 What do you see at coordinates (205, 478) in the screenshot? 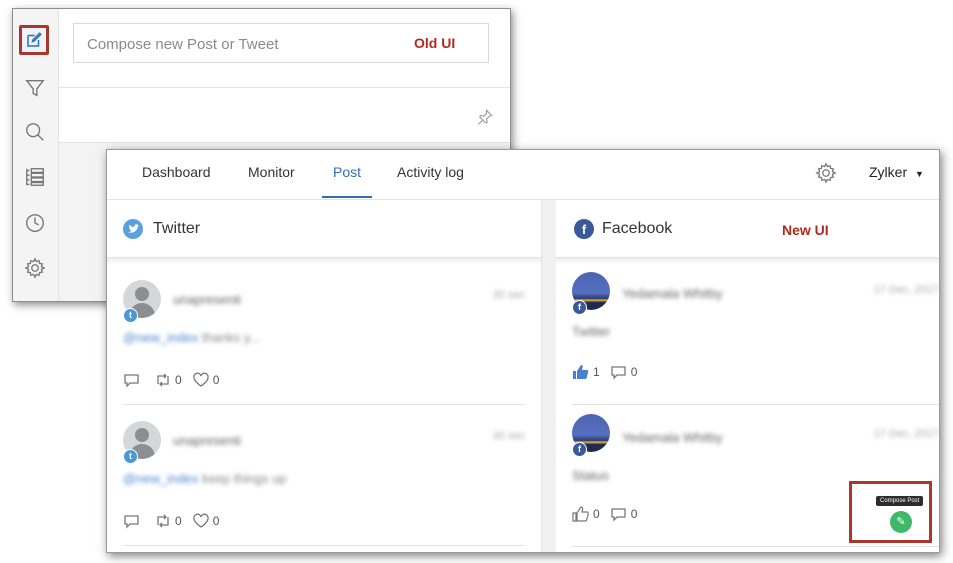
I see `post-text: @new_index keep things up` at bounding box center [205, 478].